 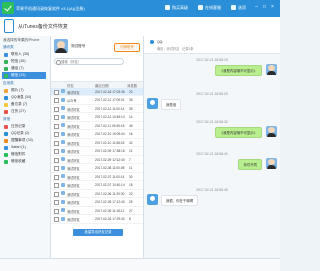 I want to click on minimize-icon: –, so click(x=256, y=7).